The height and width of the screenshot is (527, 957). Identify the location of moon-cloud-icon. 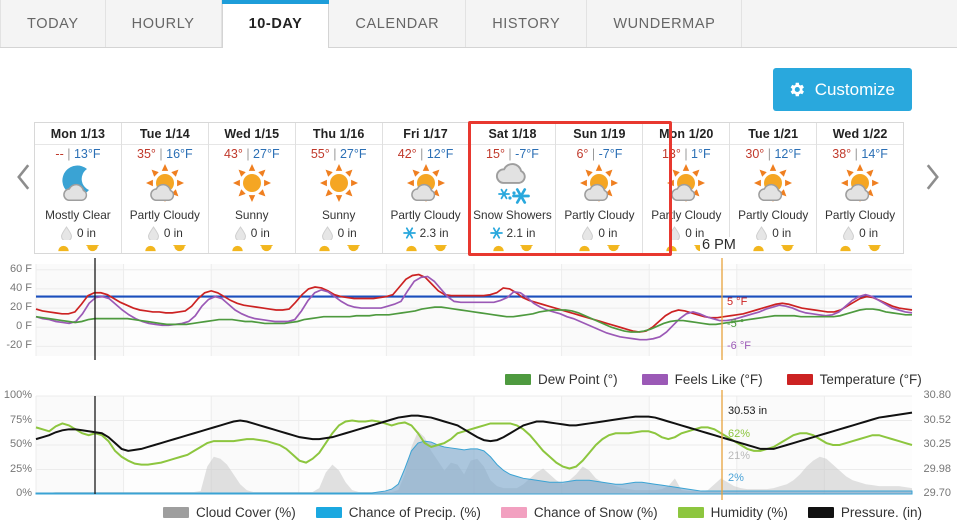
(75, 183).